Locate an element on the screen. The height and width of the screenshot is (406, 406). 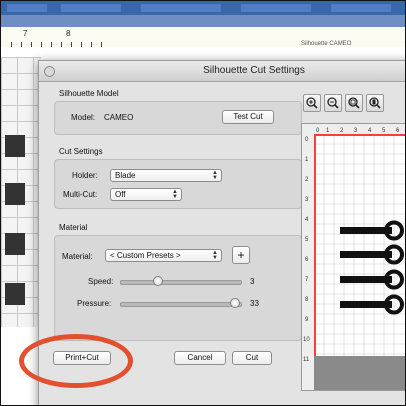
ruler-label: 7 is located at coordinates (25, 33).